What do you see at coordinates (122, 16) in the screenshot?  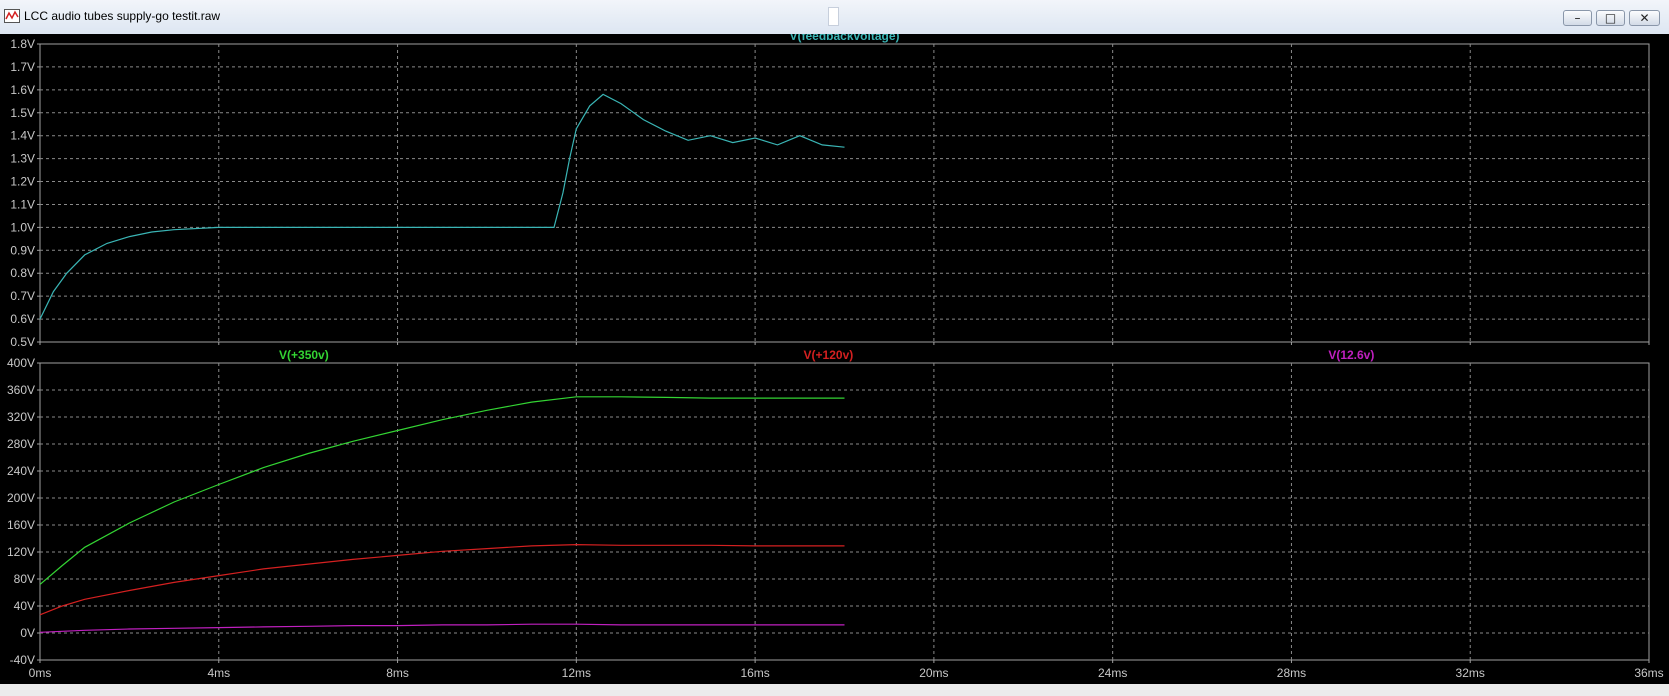 I see `window-title: LCC audio tubes supply-go testit.raw` at bounding box center [122, 16].